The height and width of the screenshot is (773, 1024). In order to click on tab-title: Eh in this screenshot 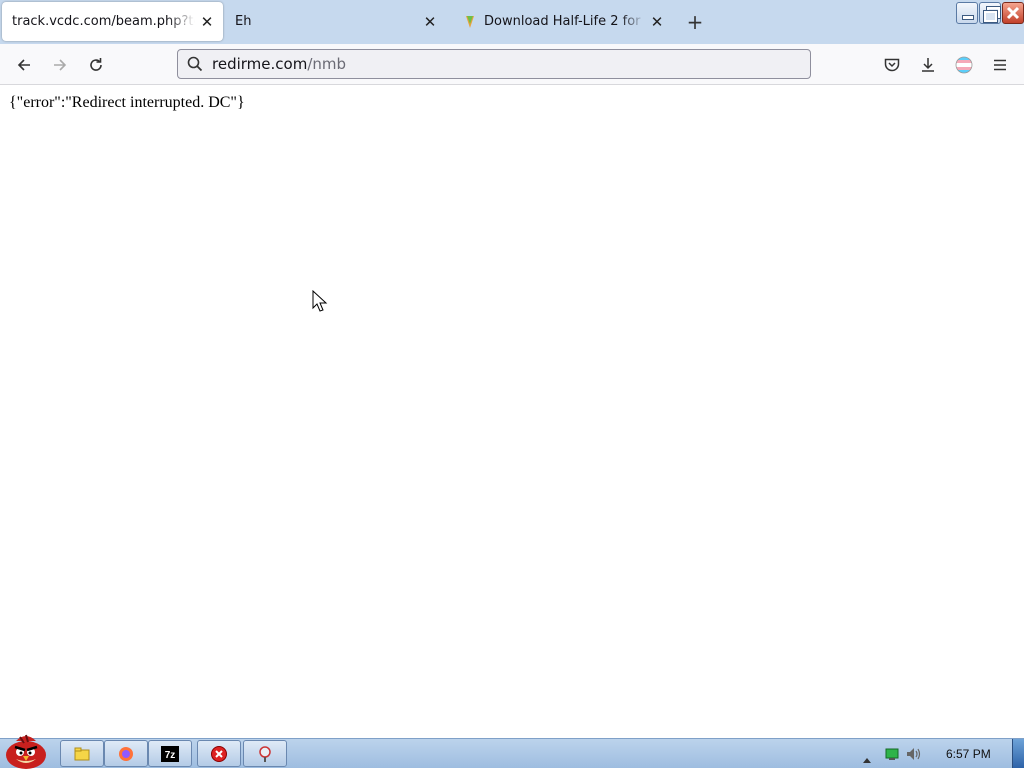, I will do `click(243, 21)`.